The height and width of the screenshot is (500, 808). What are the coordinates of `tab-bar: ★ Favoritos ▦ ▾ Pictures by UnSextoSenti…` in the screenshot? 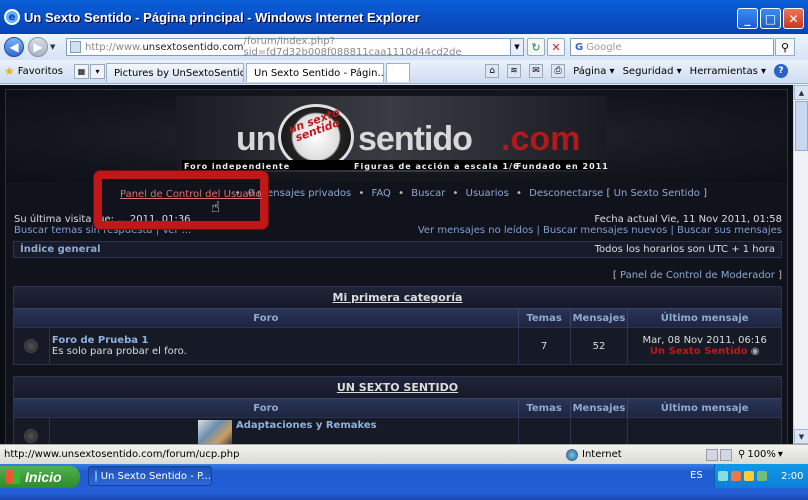 It's located at (404, 72).